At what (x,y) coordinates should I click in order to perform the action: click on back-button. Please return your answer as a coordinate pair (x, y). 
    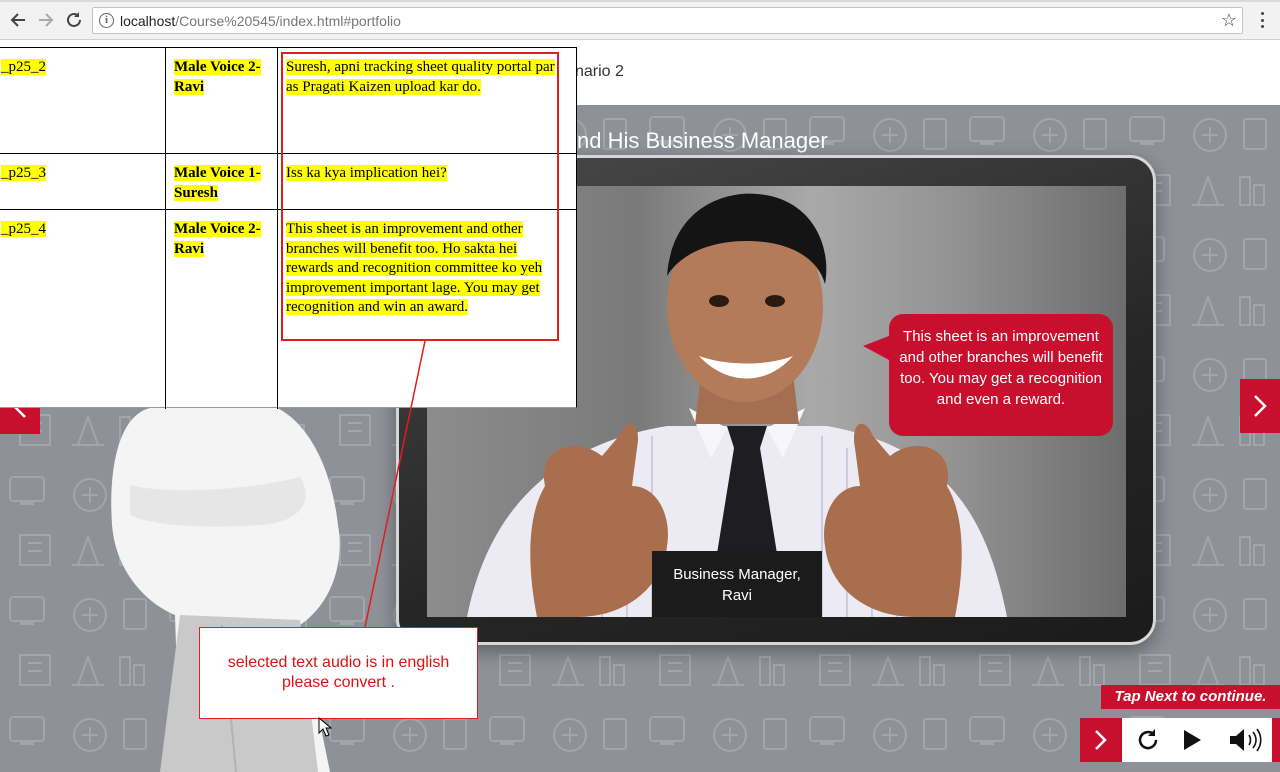
    Looking at the image, I should click on (18, 20).